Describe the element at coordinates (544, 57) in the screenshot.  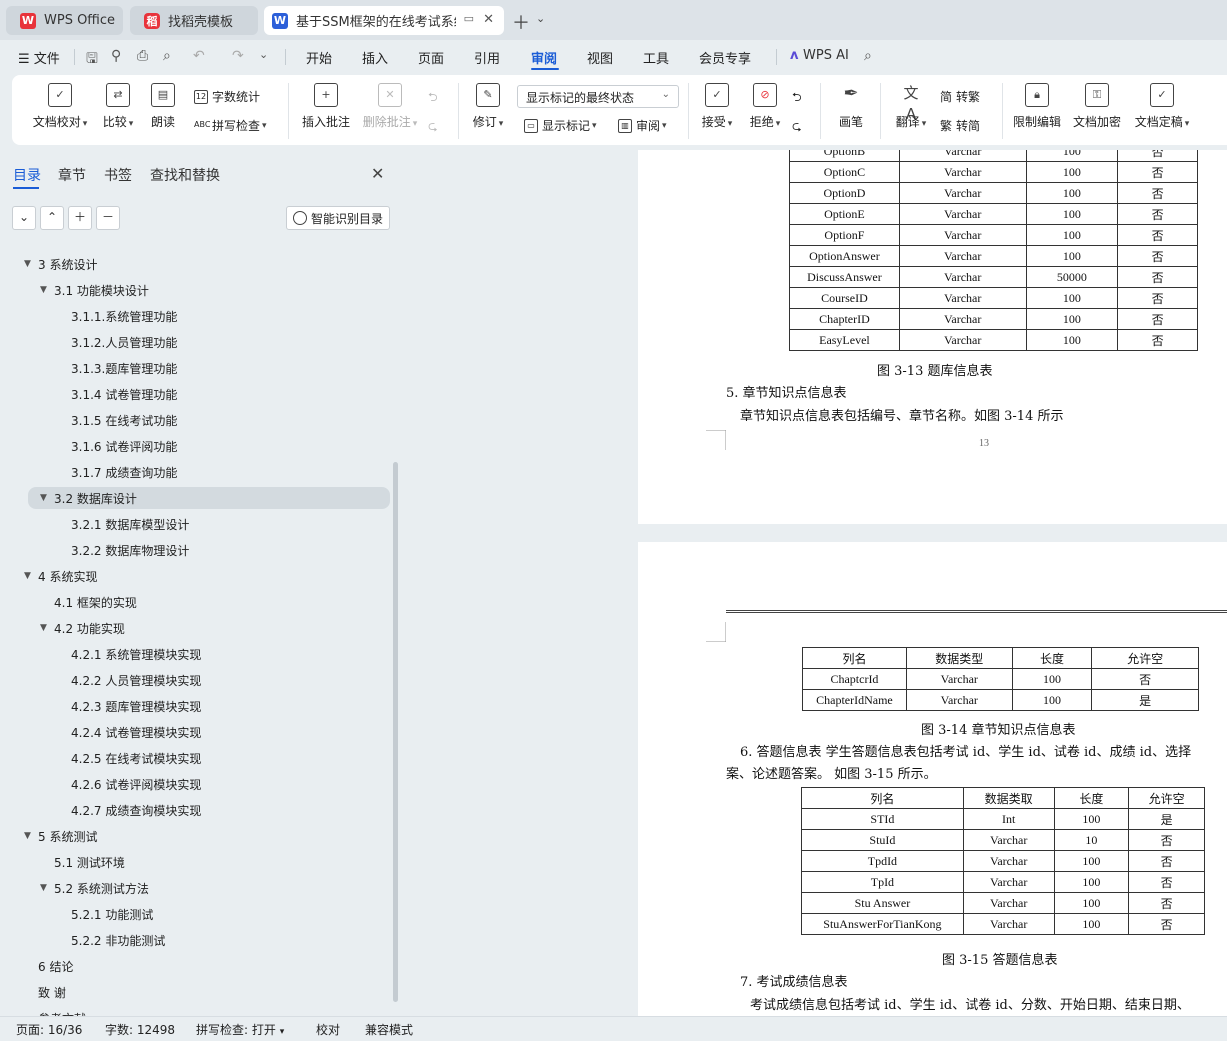
I see `menu-review: 审阅` at that location.